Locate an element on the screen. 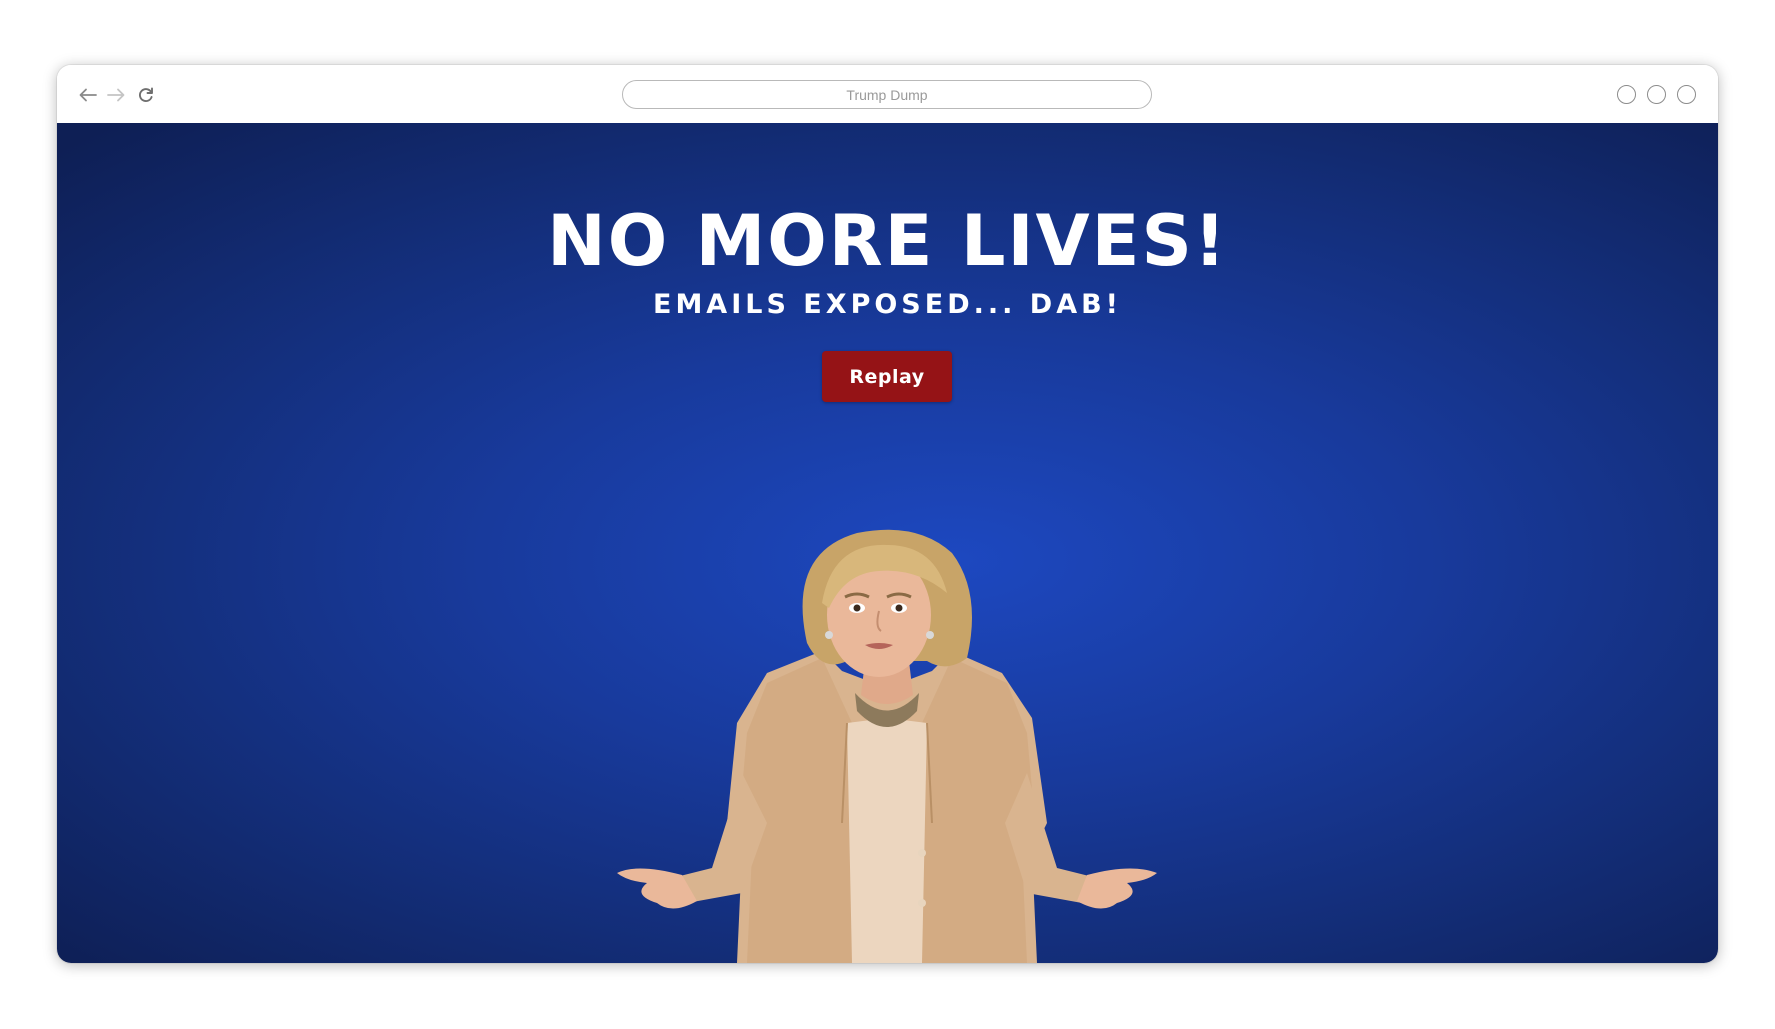 This screenshot has height=1029, width=1775. arrow-right-icon is located at coordinates (116, 95).